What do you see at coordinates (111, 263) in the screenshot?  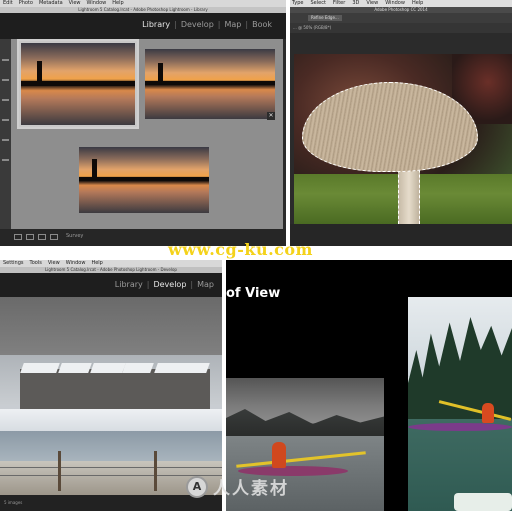 I see `menu-bar: Settings Tools View Window Help` at bounding box center [111, 263].